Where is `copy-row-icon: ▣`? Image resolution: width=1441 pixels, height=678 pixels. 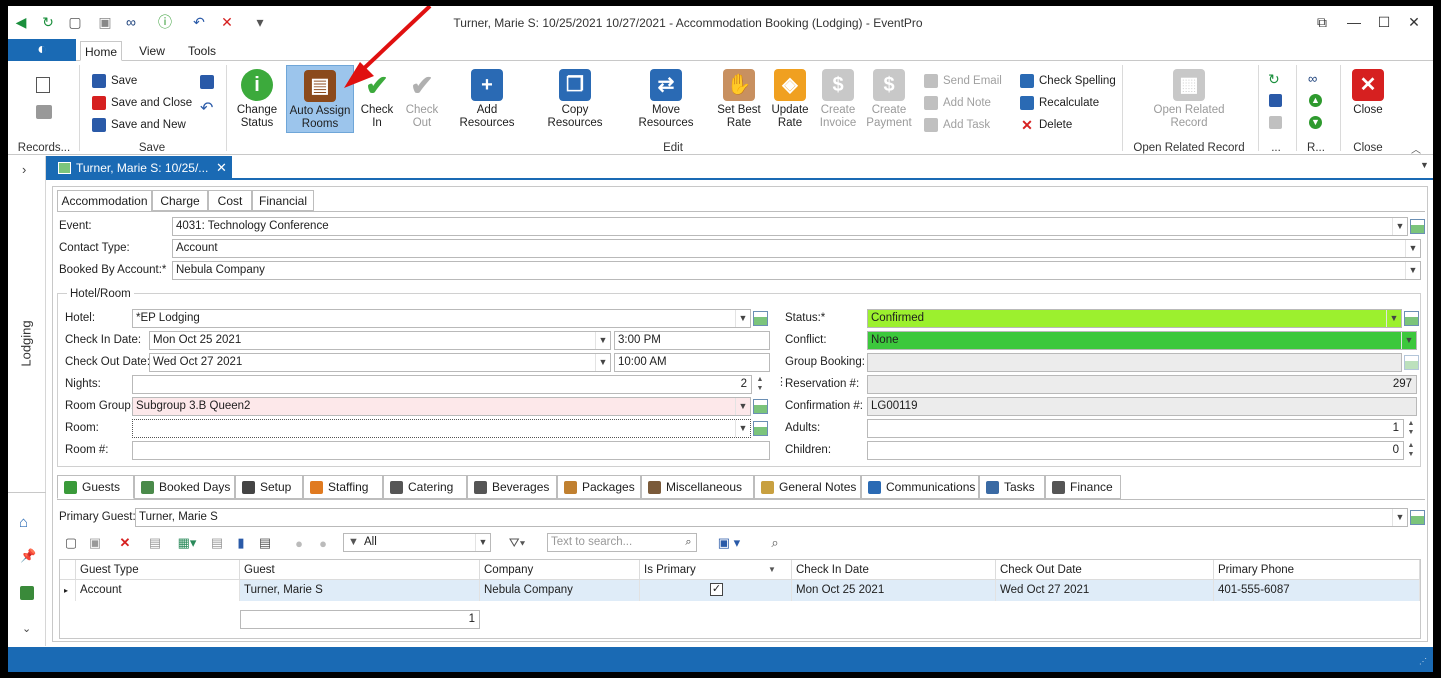 copy-row-icon: ▣ is located at coordinates (95, 543).